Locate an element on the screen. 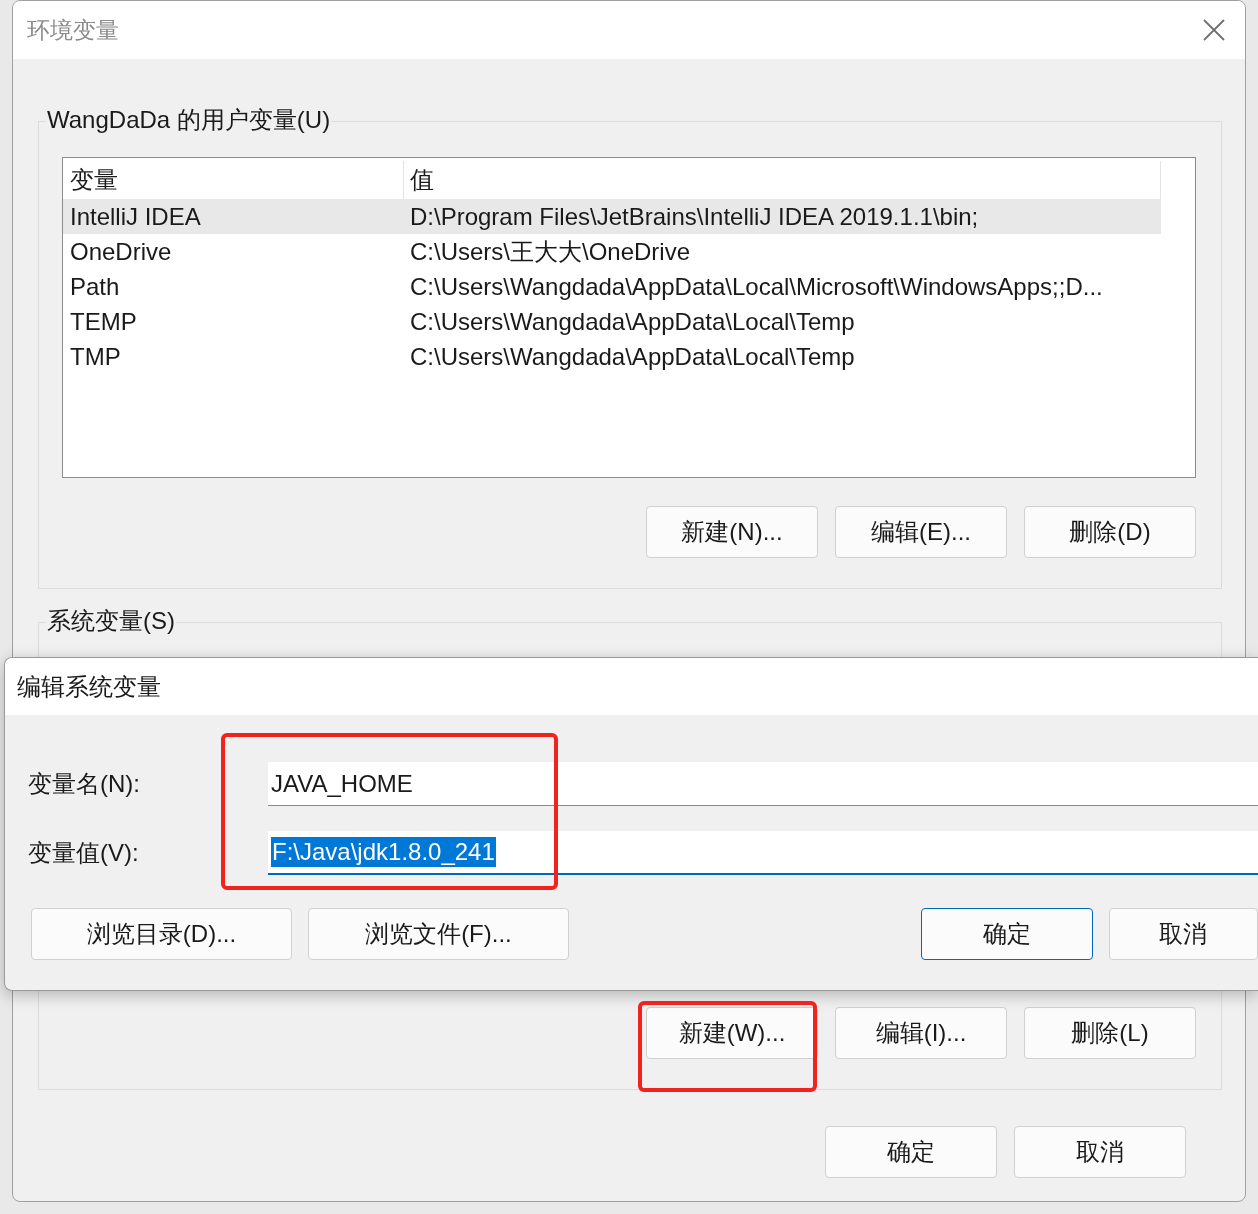 The height and width of the screenshot is (1214, 1258). field-label: 变量值(V): is located at coordinates (84, 853).